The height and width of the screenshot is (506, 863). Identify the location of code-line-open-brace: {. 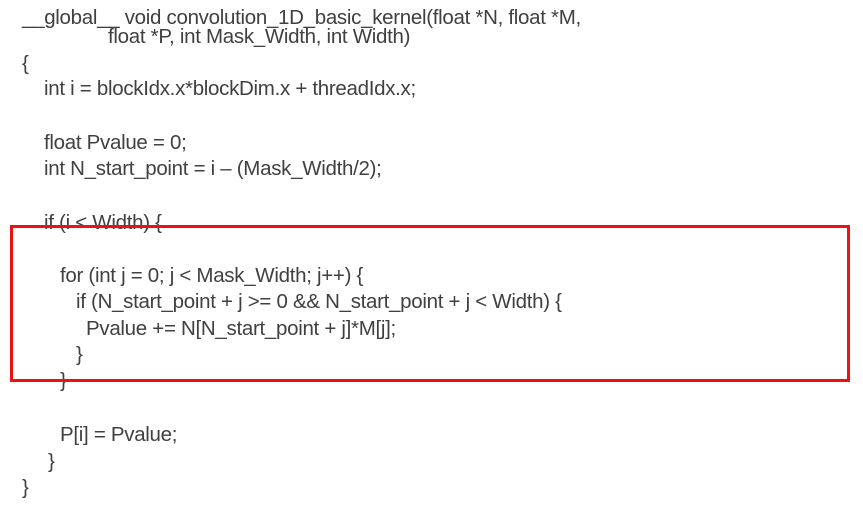
(25, 63).